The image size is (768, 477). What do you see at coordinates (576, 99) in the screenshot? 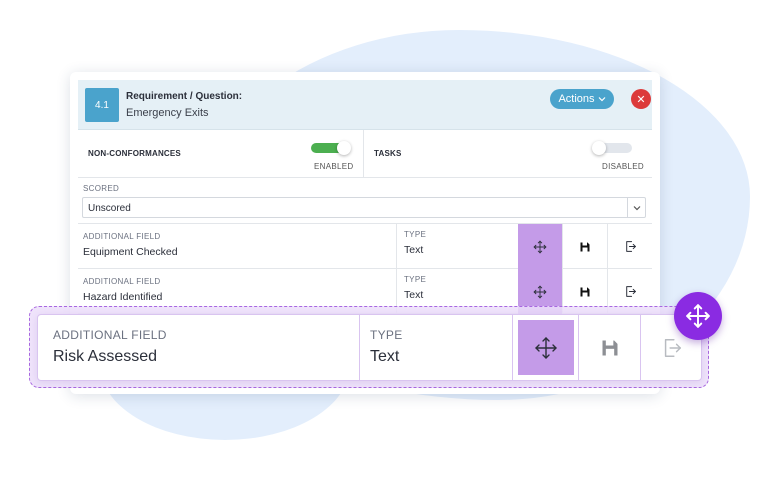
I see `actions-button-label: Actions` at bounding box center [576, 99].